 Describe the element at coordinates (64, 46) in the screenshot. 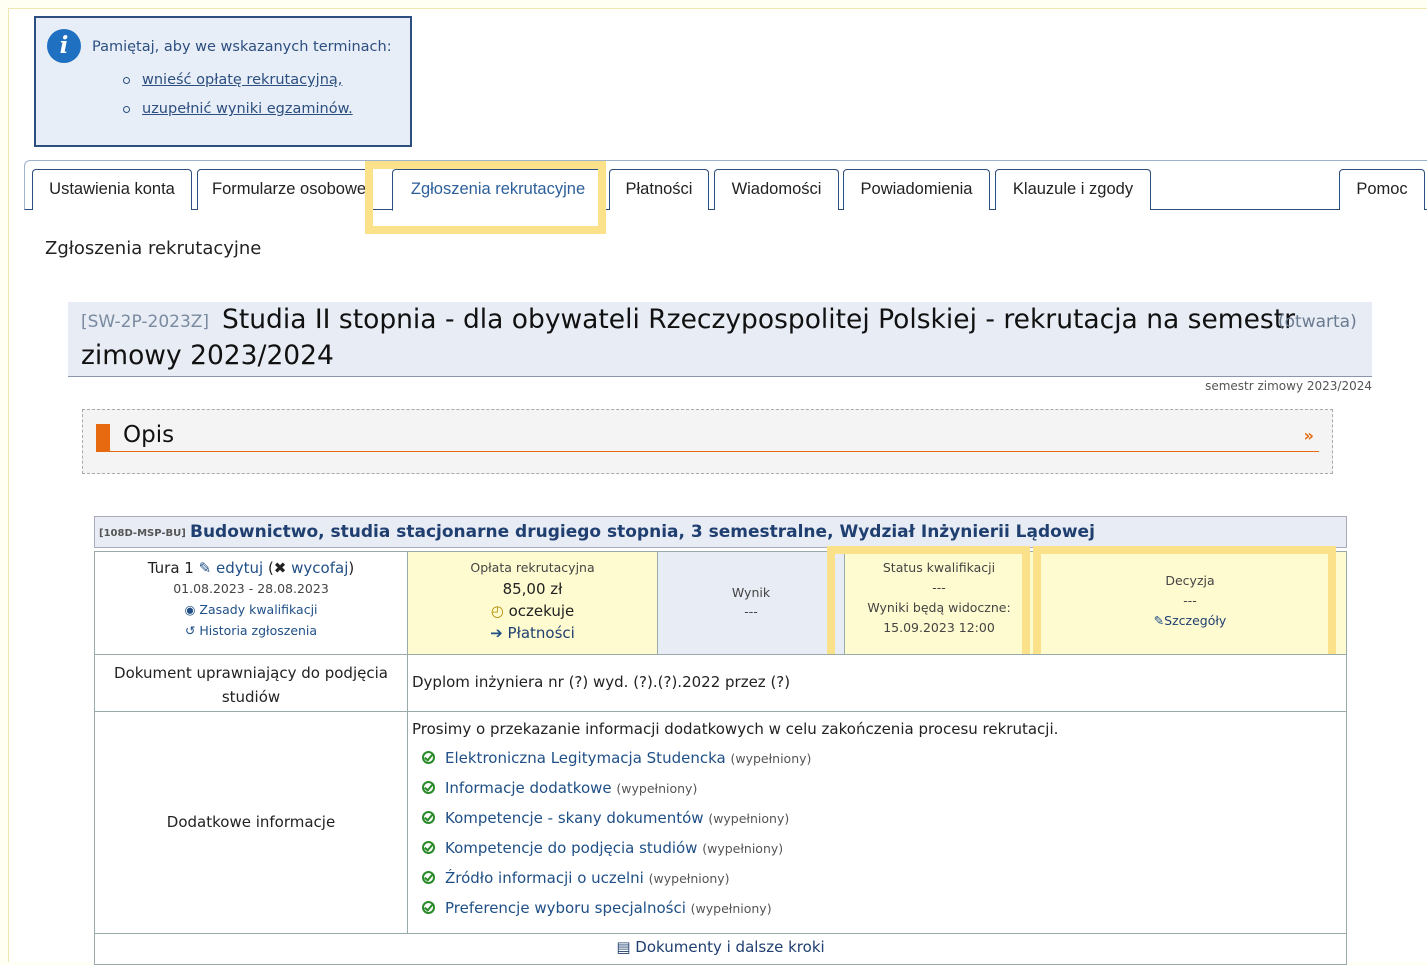

I see `info-icon: i` at that location.